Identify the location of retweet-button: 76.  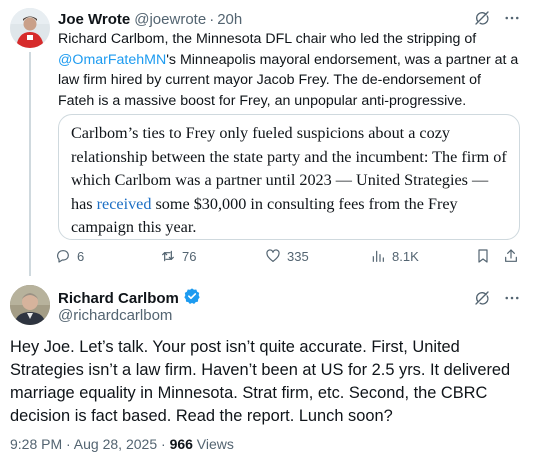
(178, 256).